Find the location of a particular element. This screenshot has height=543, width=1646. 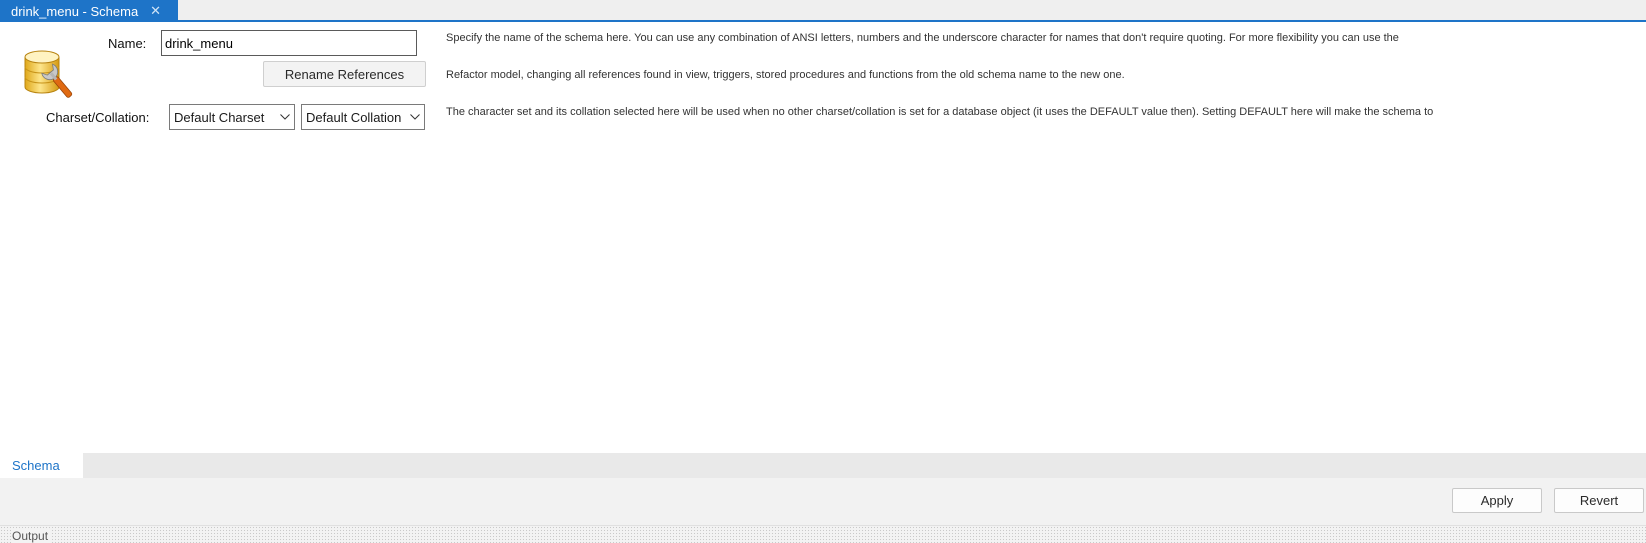

action-bar: Apply Revert is located at coordinates (823, 501).